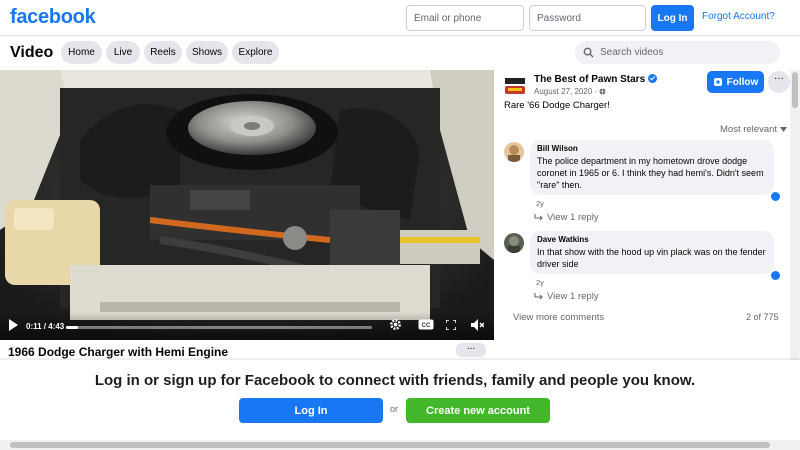 The height and width of the screenshot is (450, 800). Describe the element at coordinates (653, 78) in the screenshot. I see `verified-icon` at that location.